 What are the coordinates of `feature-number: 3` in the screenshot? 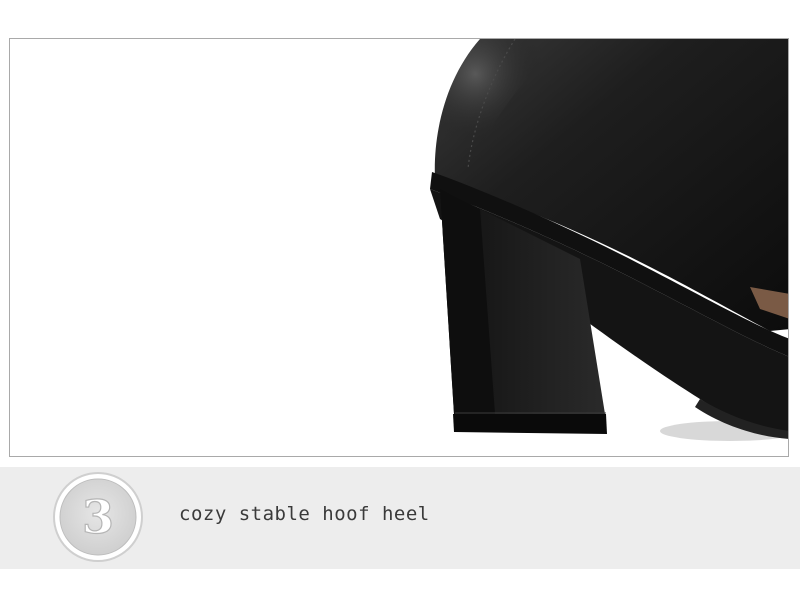 It's located at (98, 517).